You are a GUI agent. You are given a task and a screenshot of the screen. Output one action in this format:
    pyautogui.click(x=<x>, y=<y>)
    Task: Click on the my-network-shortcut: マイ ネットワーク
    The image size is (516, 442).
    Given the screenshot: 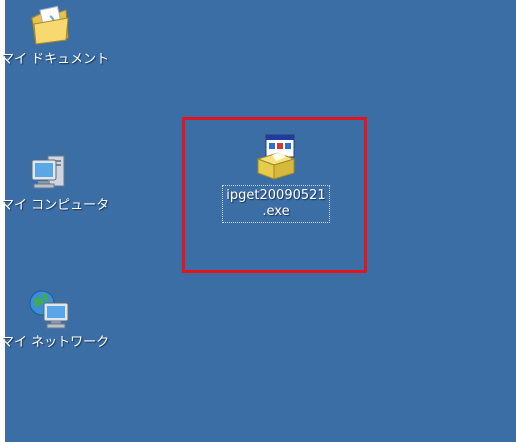 What is the action you would take?
    pyautogui.click(x=55, y=318)
    